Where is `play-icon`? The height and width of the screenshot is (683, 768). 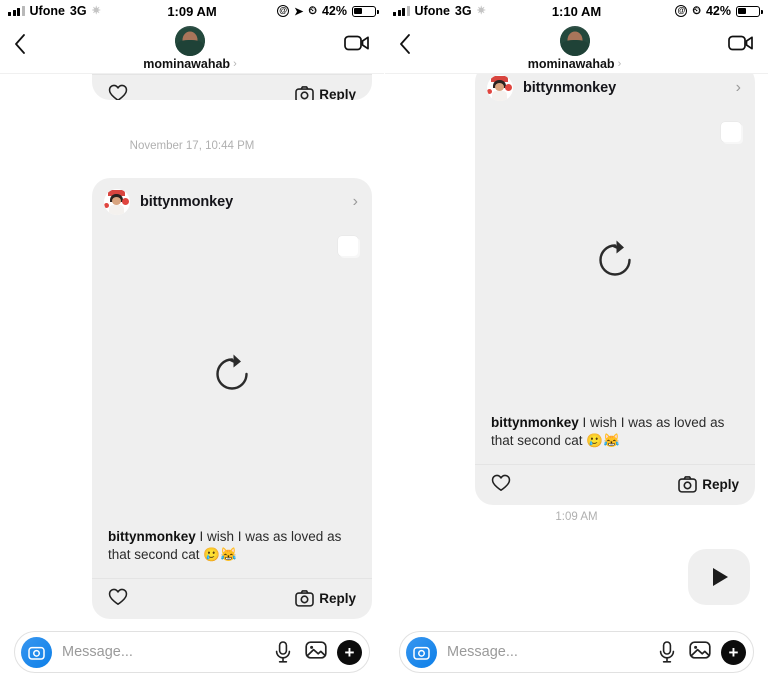 play-icon is located at coordinates (720, 577).